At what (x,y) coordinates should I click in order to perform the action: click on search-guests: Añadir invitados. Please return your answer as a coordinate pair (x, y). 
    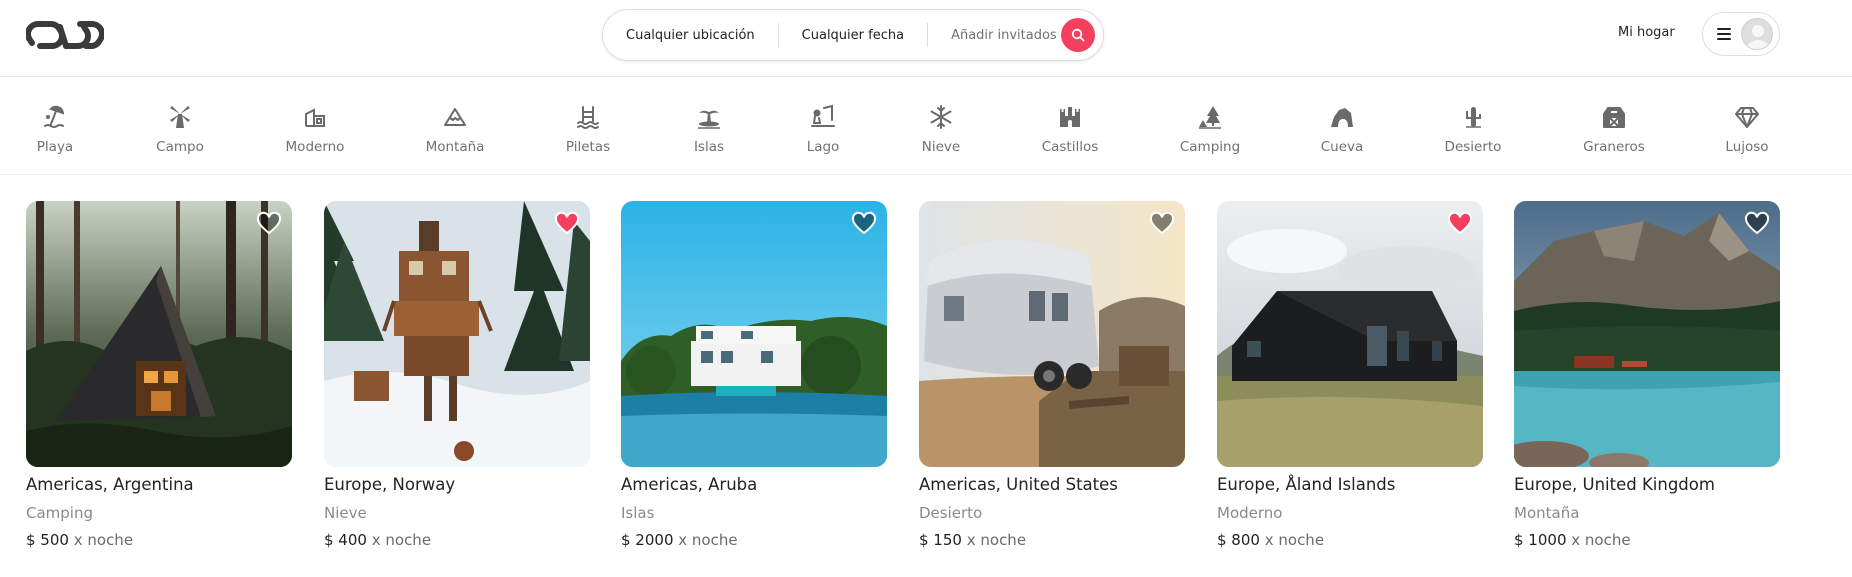
    Looking at the image, I should click on (1004, 35).